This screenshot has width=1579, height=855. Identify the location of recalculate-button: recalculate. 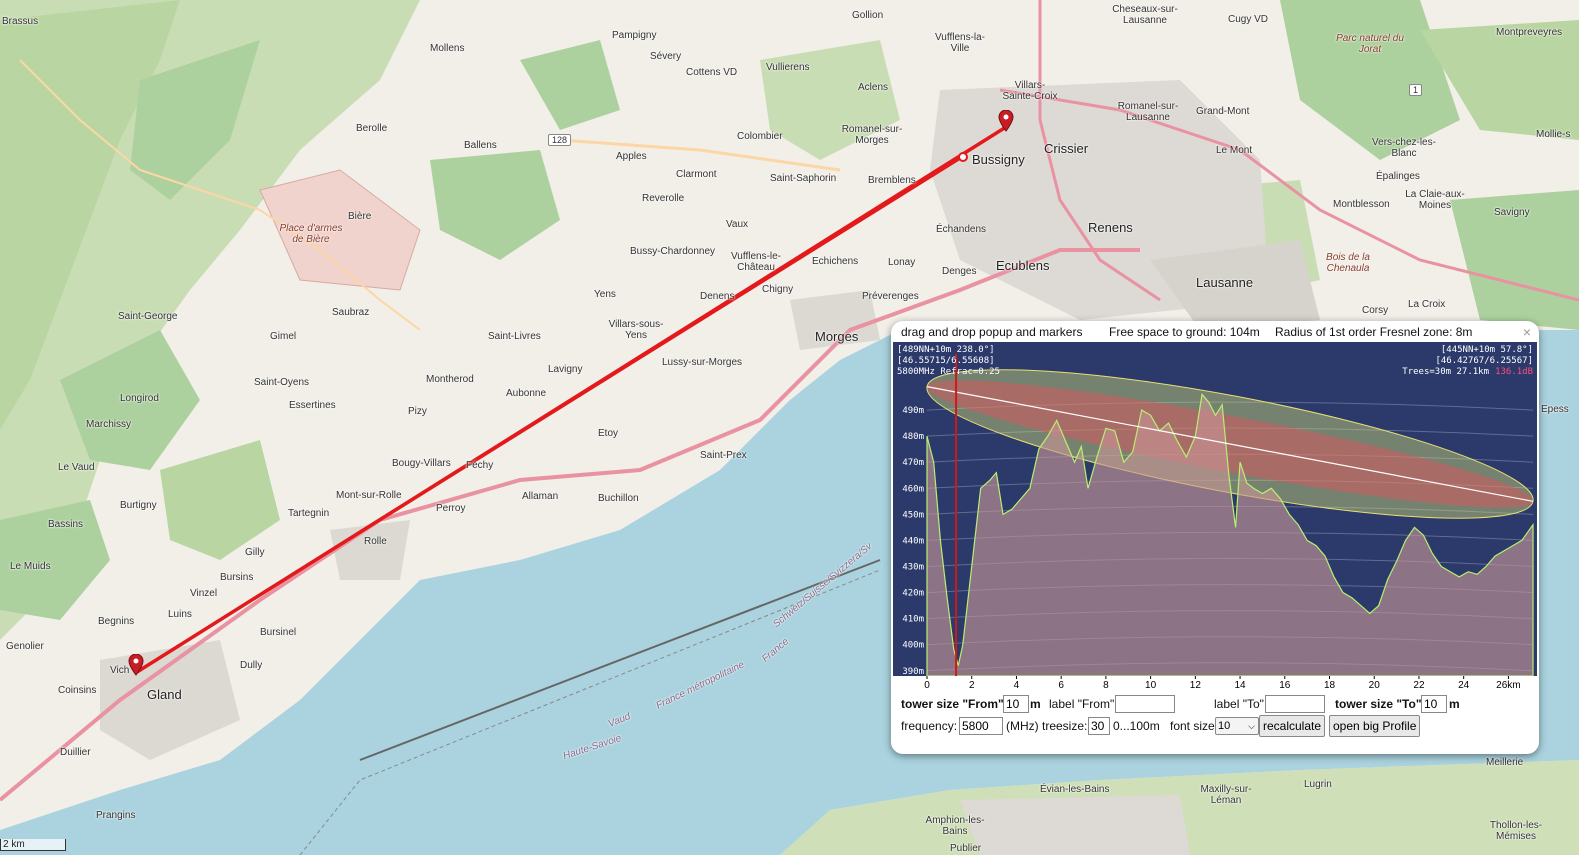
(1292, 726).